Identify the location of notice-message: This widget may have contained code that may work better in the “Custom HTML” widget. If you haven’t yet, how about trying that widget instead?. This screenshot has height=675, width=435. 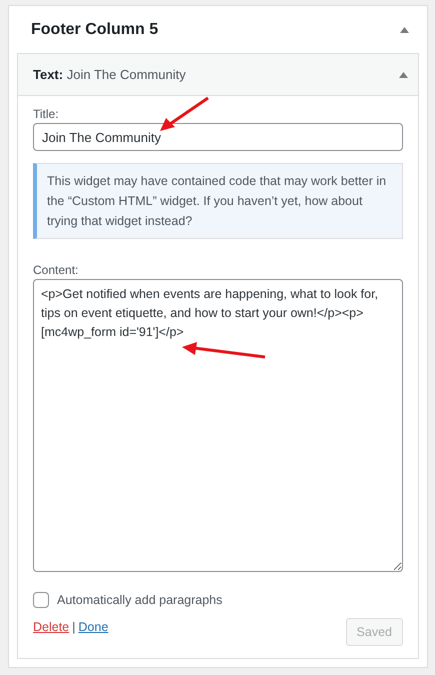
(218, 201).